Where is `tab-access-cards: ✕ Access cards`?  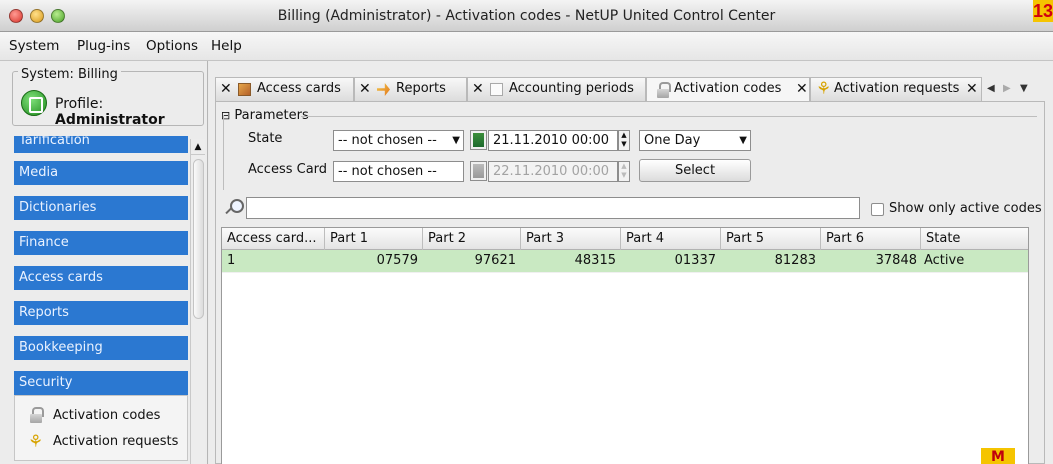
tab-access-cards: ✕ Access cards is located at coordinates (284, 89).